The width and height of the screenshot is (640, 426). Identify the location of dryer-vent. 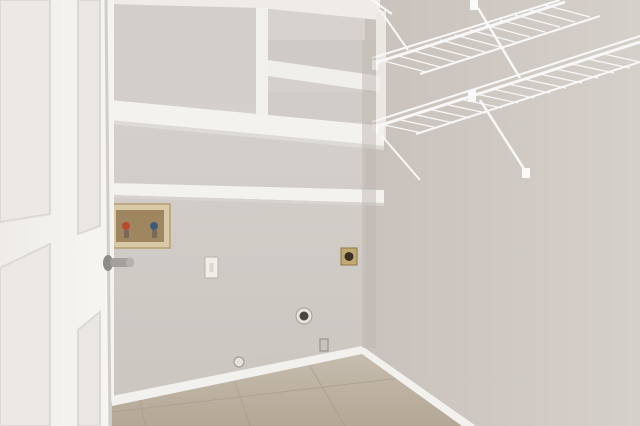
(304, 316).